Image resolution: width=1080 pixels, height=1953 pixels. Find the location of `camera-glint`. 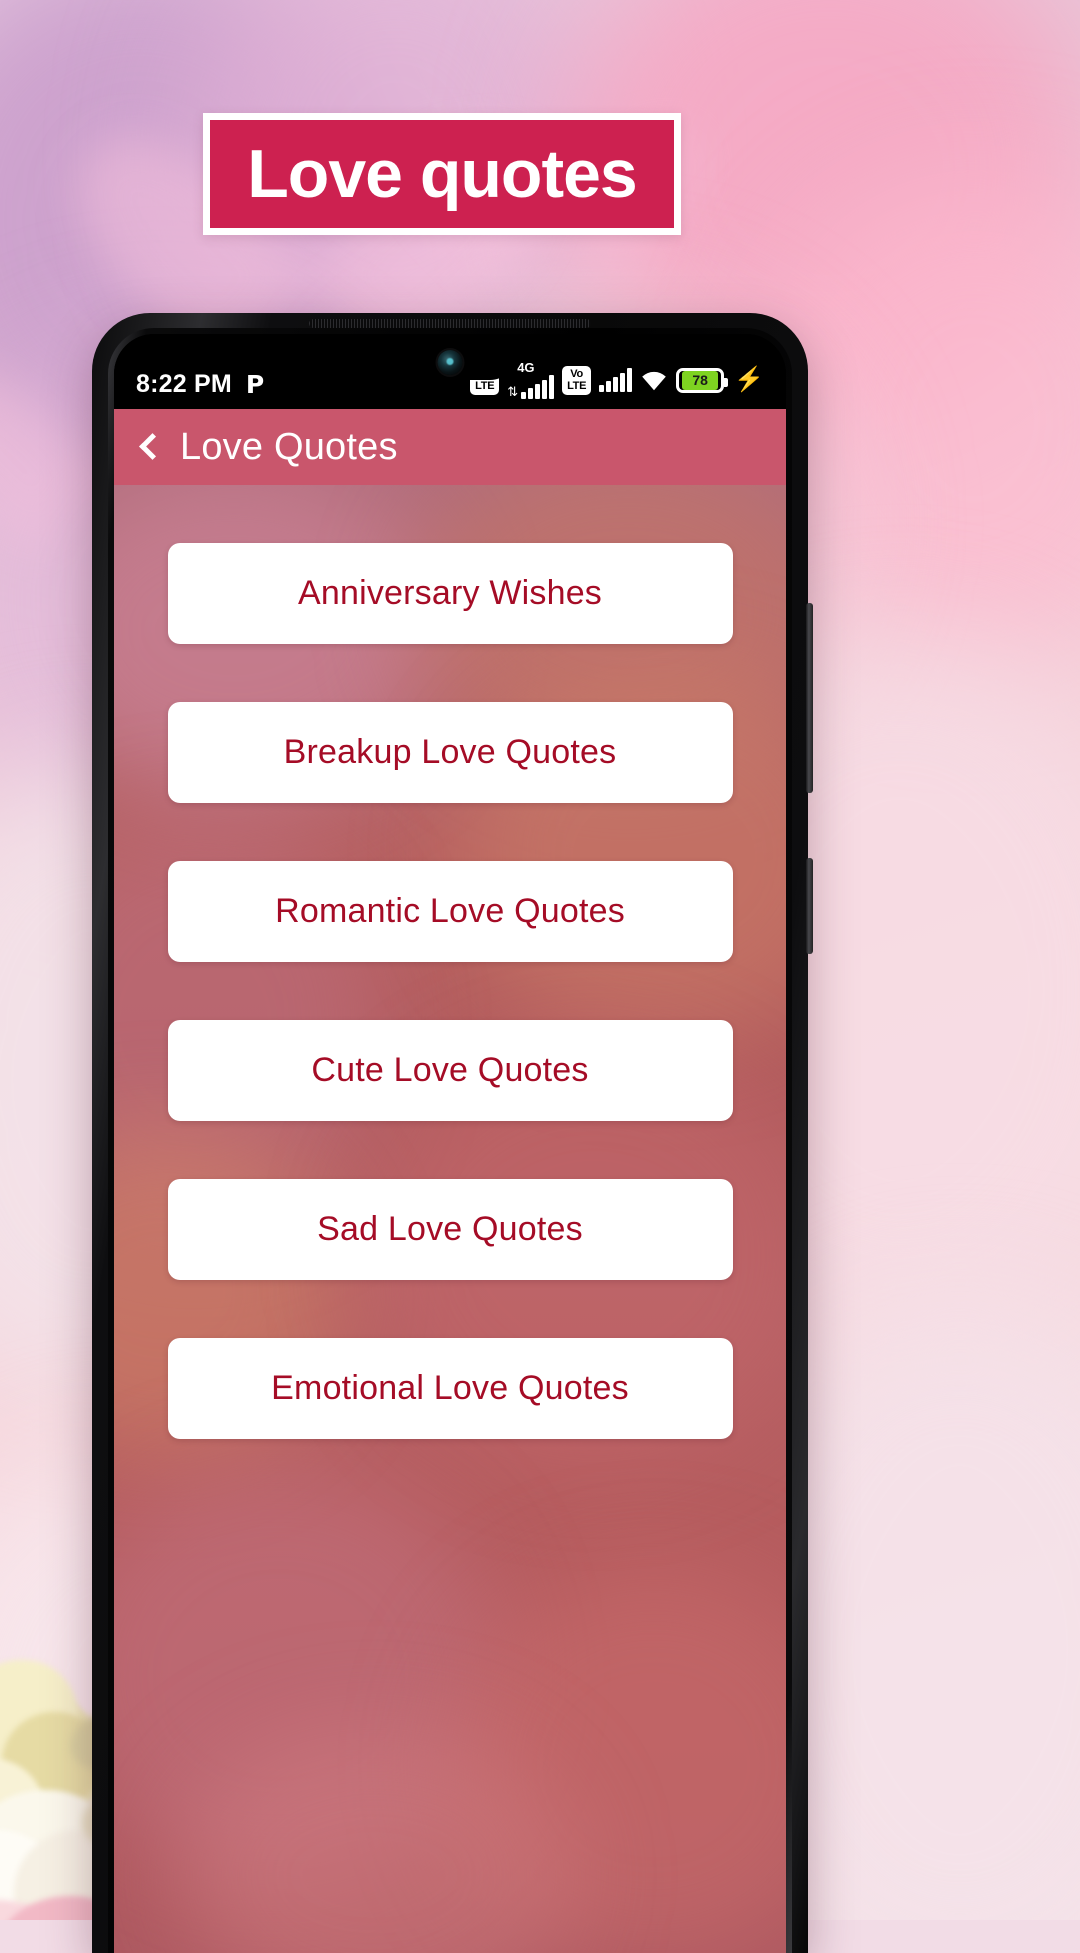

camera-glint is located at coordinates (450, 361).